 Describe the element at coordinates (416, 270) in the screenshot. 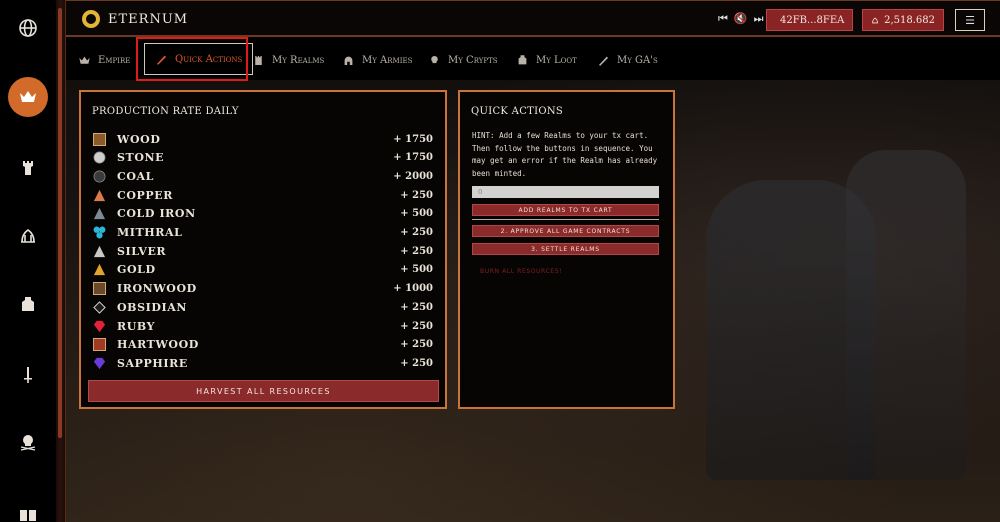

I see `resource-rate: + 500` at that location.